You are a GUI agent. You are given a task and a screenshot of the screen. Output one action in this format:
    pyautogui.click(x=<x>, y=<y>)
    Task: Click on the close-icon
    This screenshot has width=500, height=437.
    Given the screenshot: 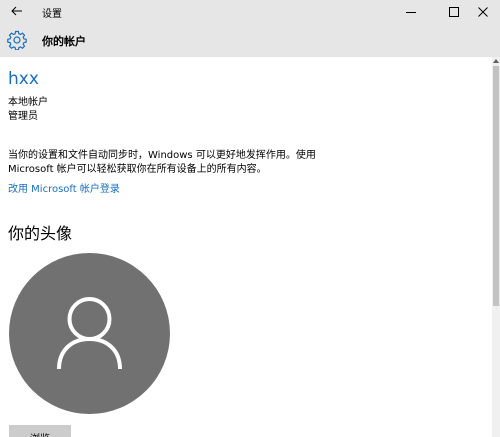 What is the action you would take?
    pyautogui.click(x=482, y=12)
    